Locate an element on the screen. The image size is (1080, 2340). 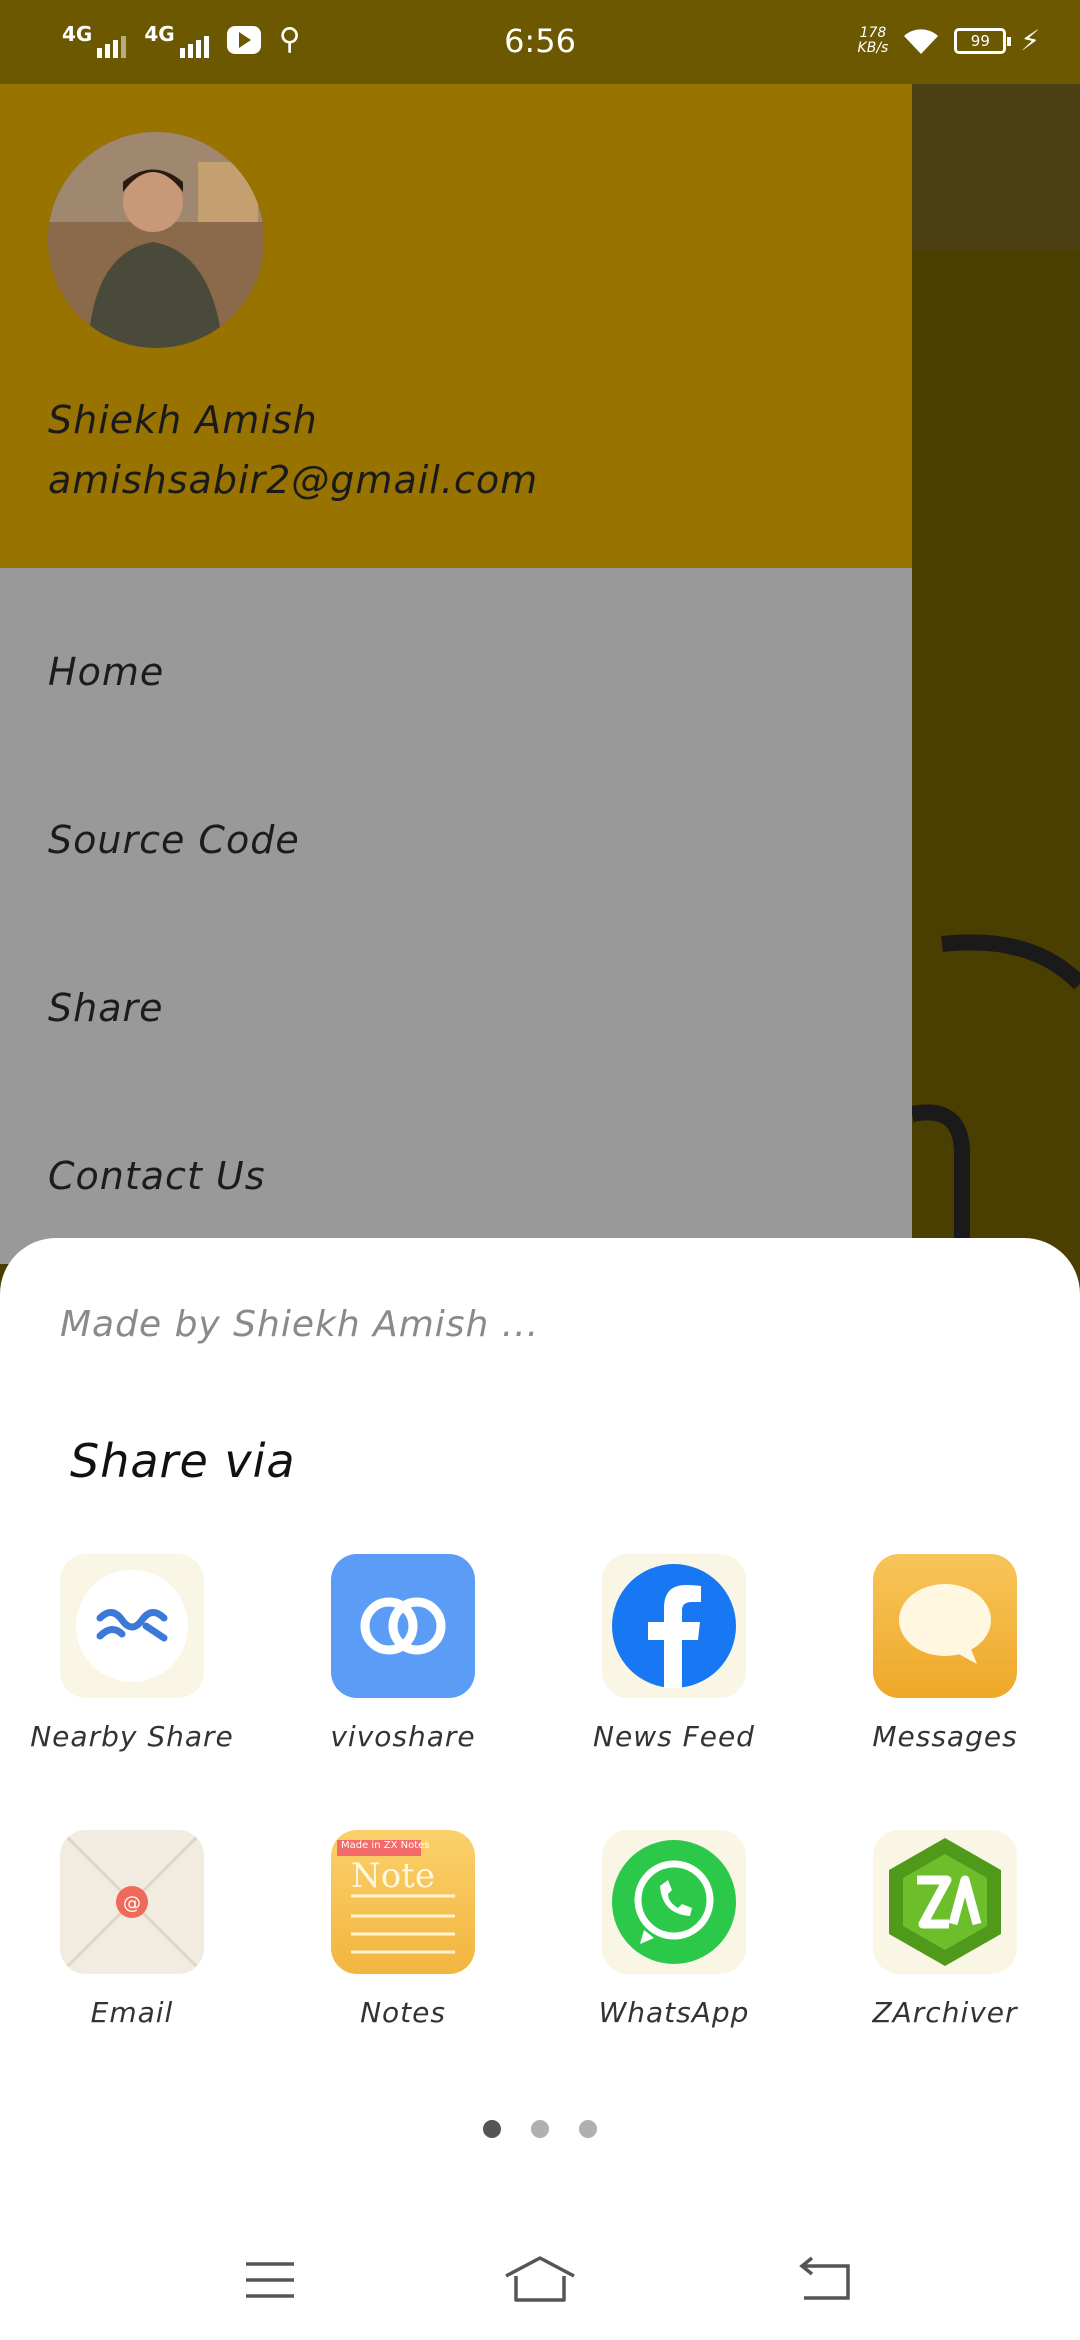
menu-button is located at coordinates (272, 2280).